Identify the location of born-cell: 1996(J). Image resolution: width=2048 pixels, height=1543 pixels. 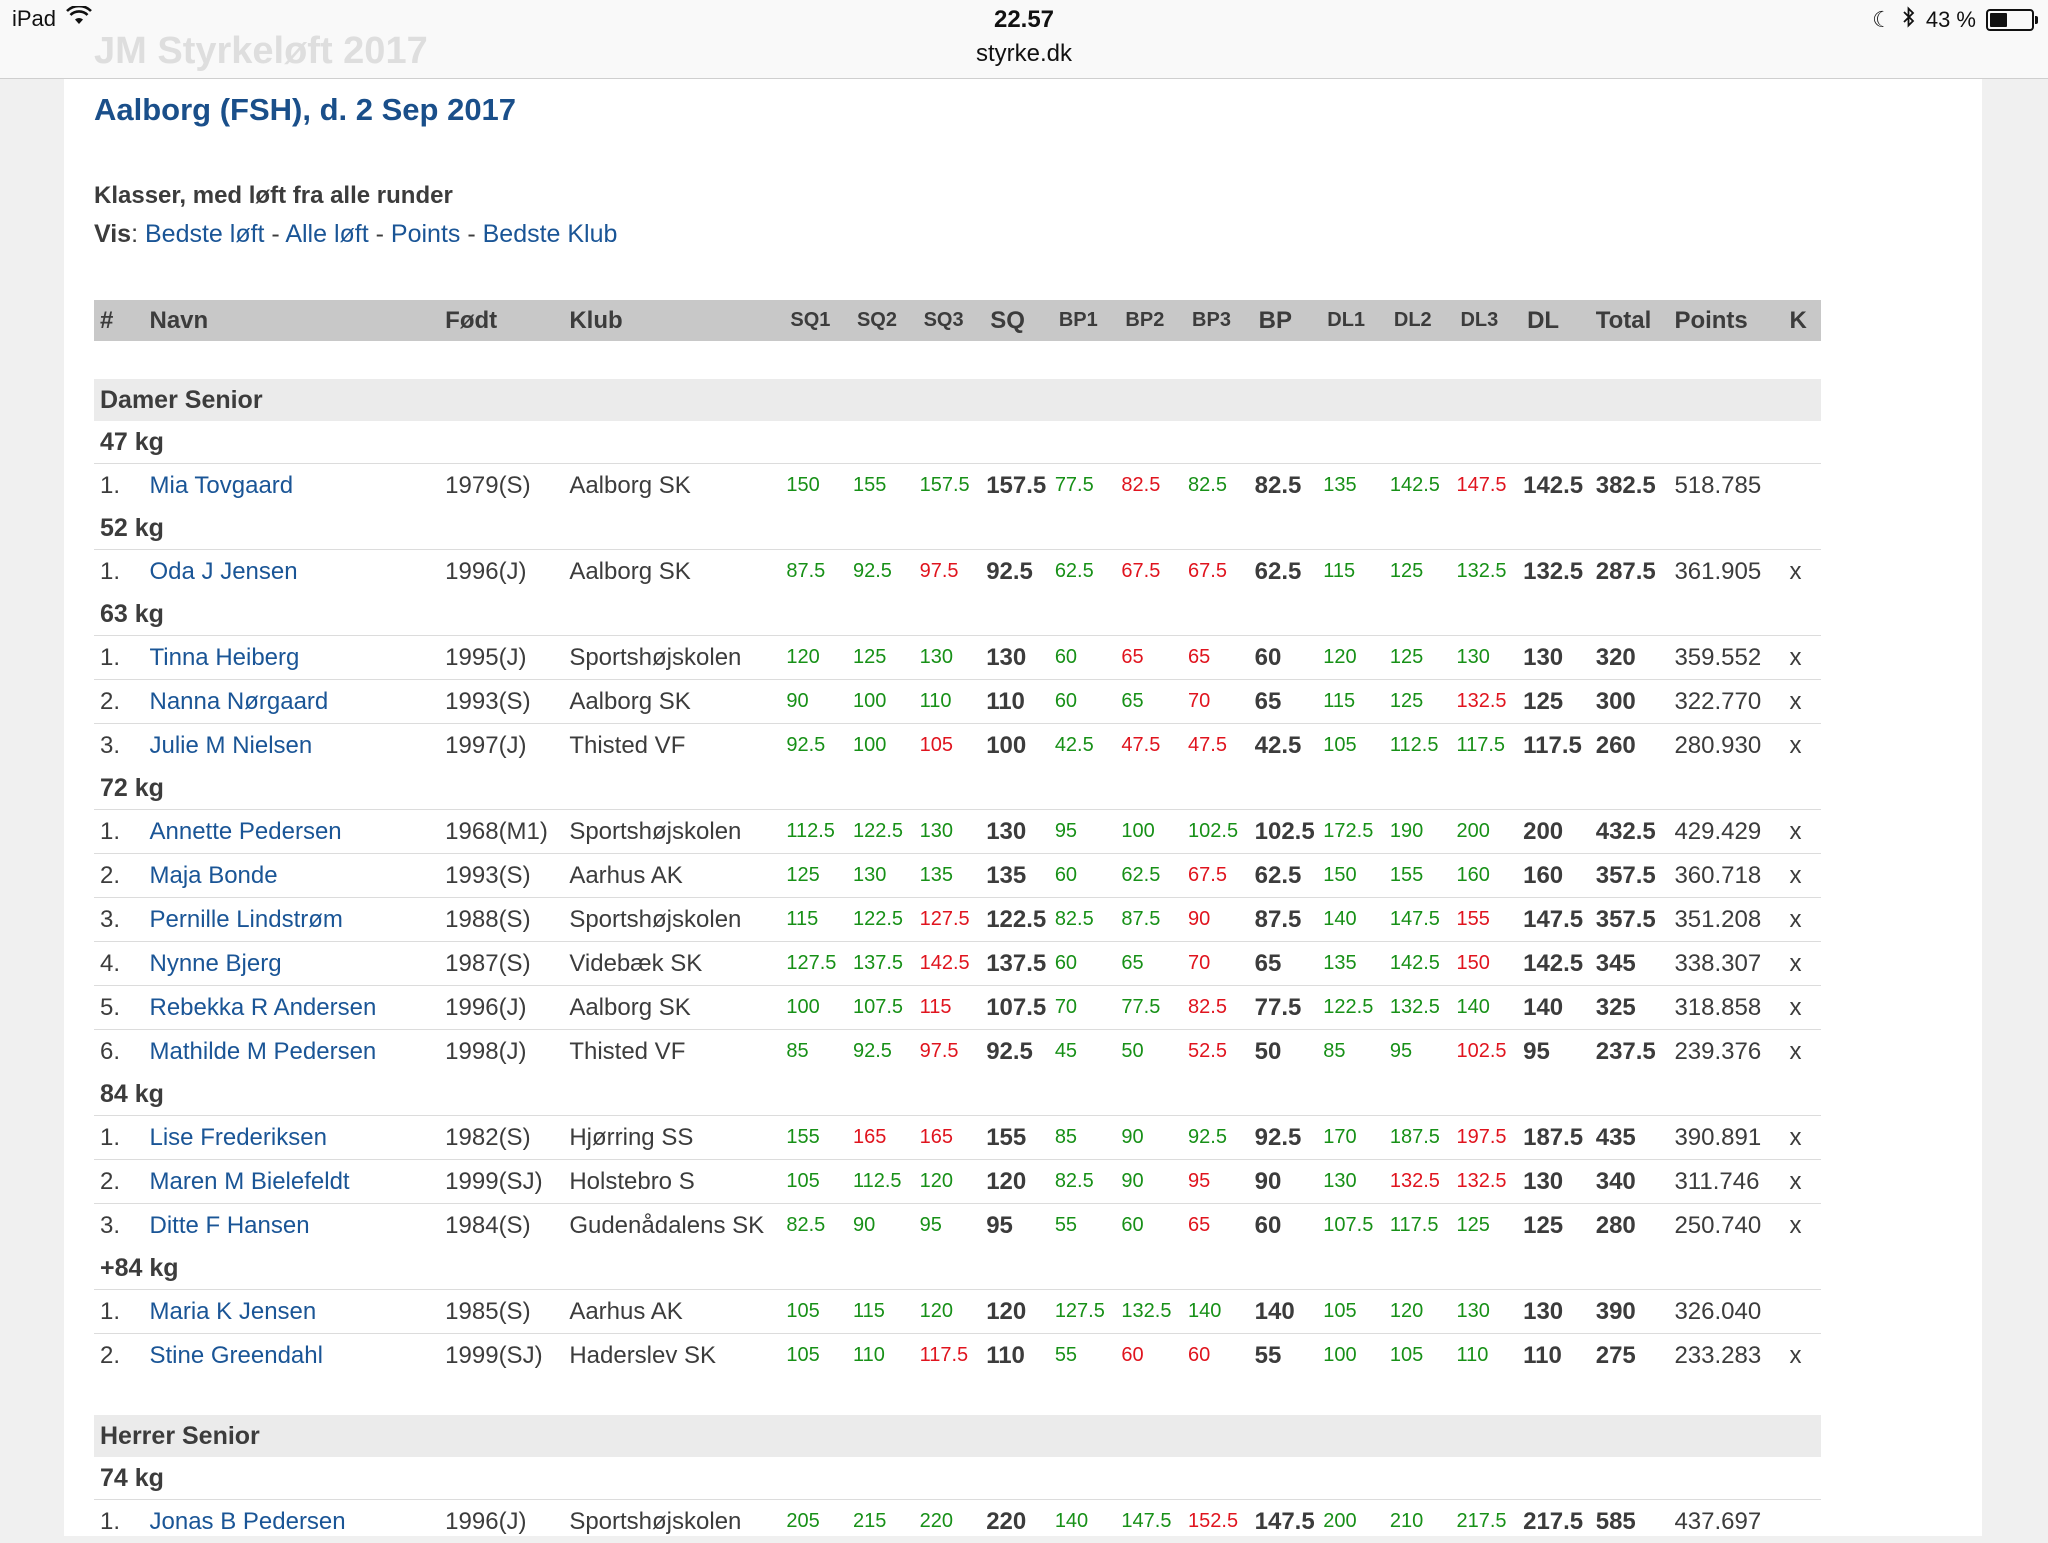
(501, 1521).